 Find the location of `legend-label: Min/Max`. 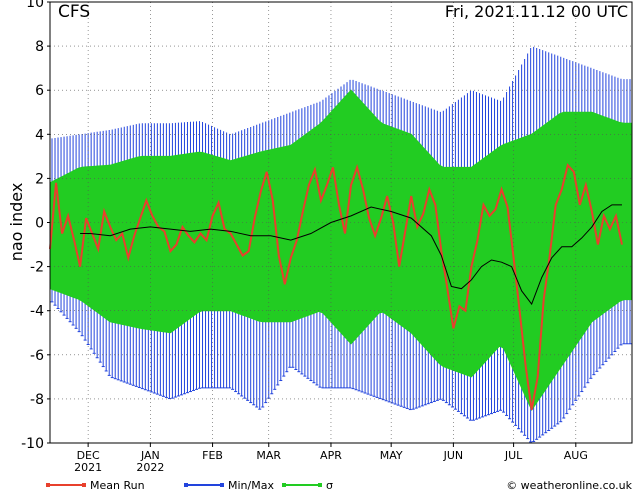

legend-label: Min/Max is located at coordinates (251, 484).